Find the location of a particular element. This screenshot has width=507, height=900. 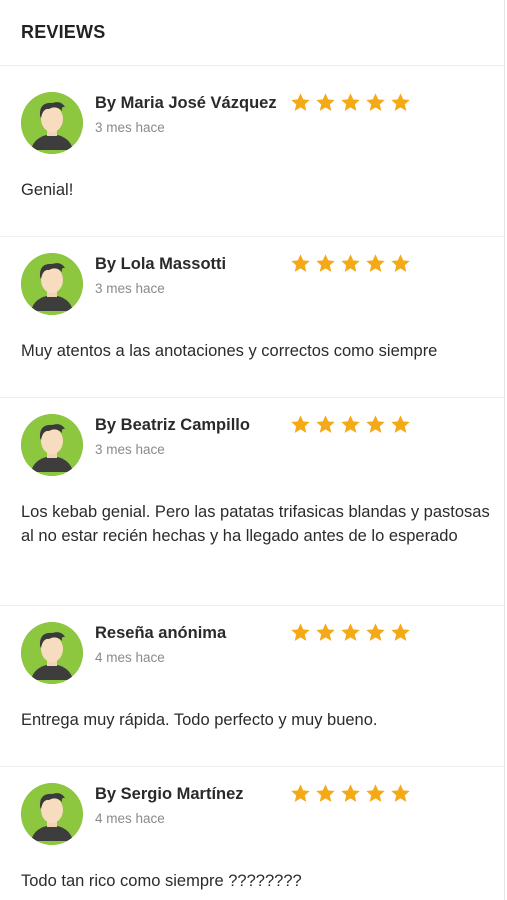

review-author: By Beatriz Campillo is located at coordinates (172, 425).